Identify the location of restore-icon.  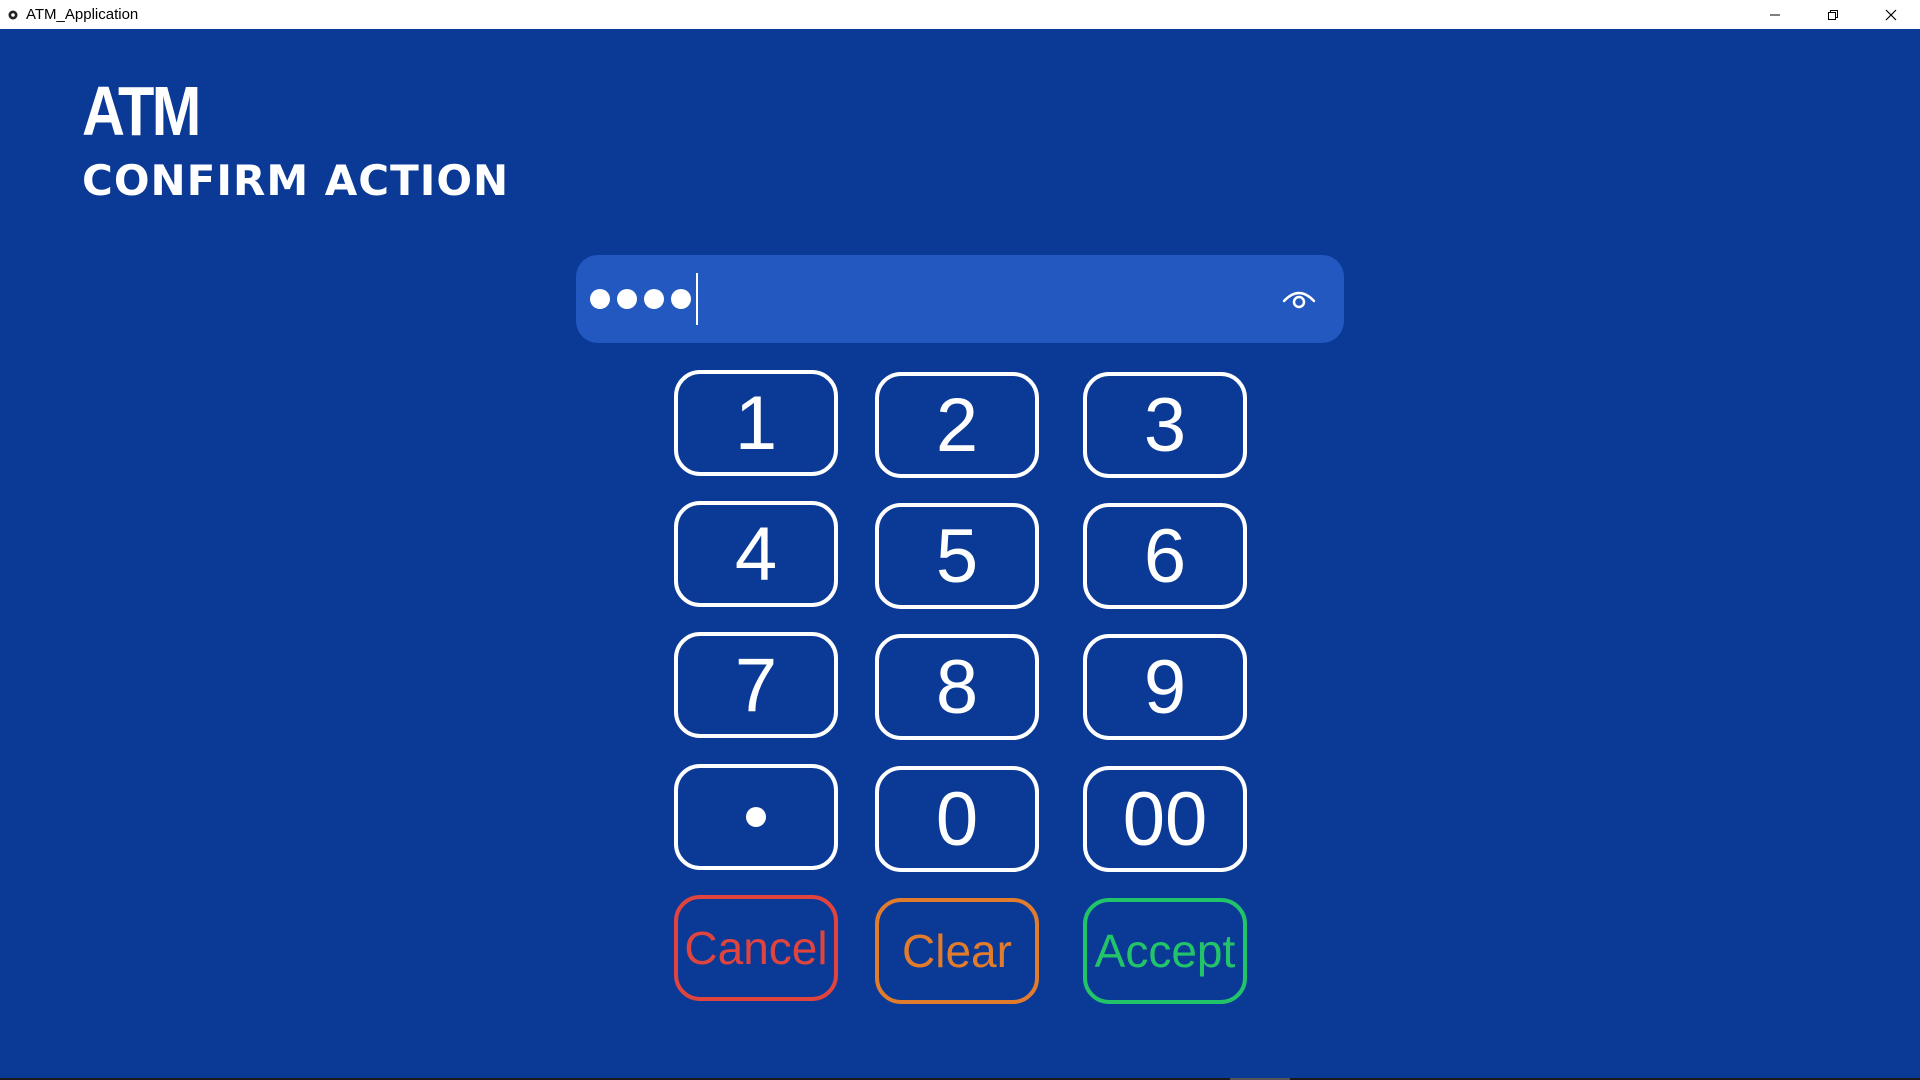
(1833, 14).